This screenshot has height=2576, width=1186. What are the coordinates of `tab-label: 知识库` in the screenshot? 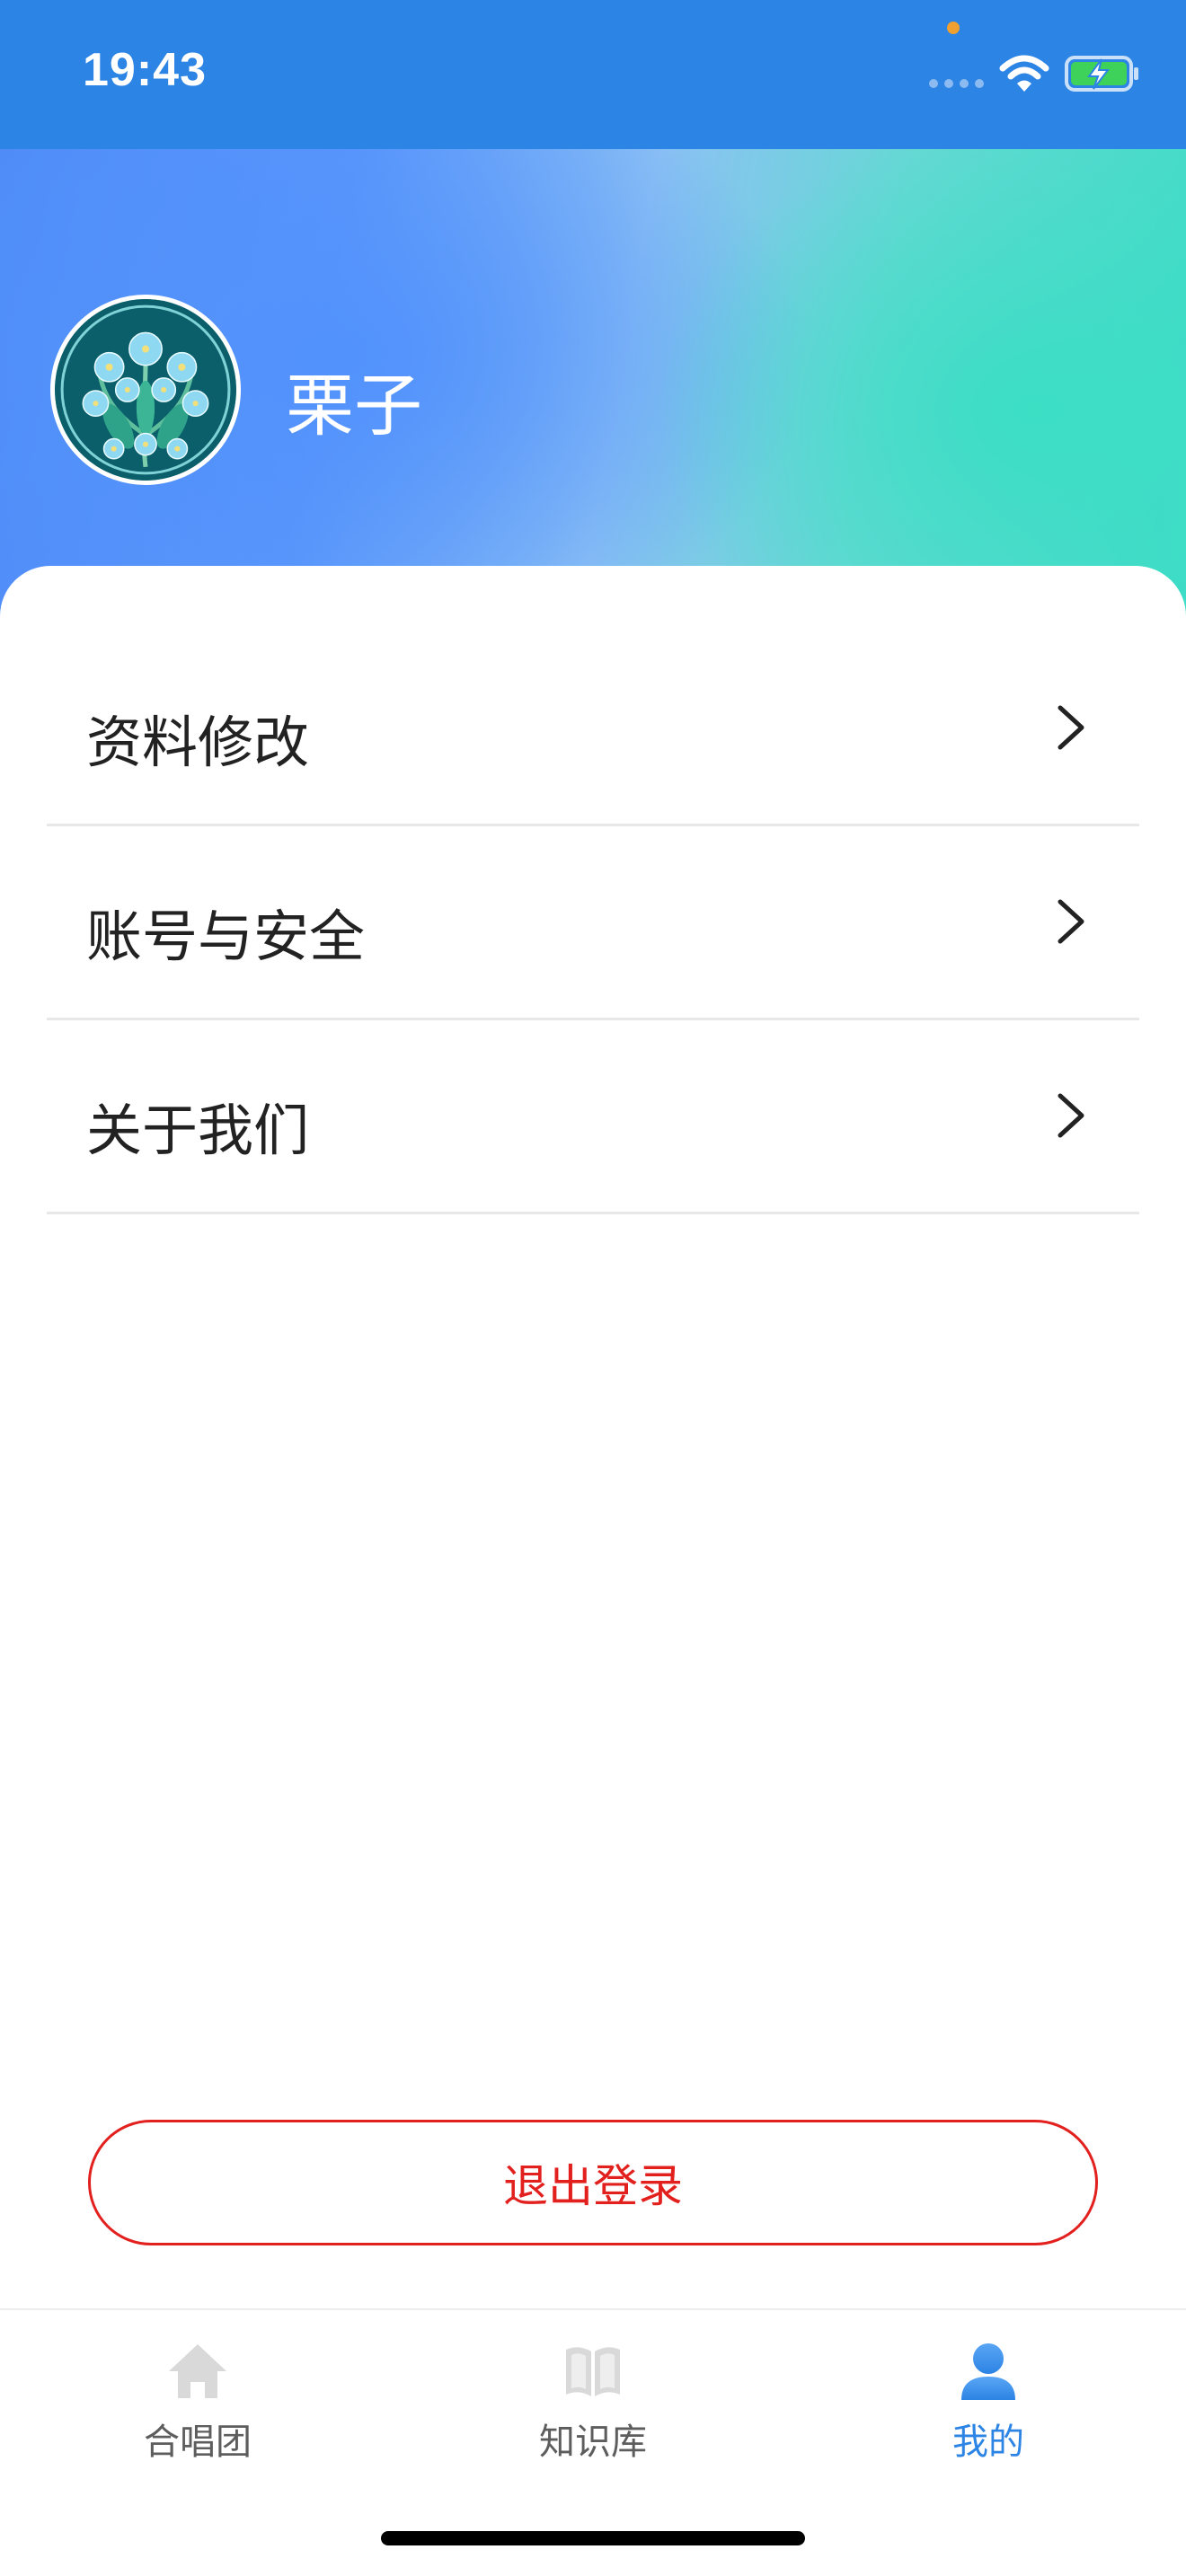 It's located at (593, 2442).